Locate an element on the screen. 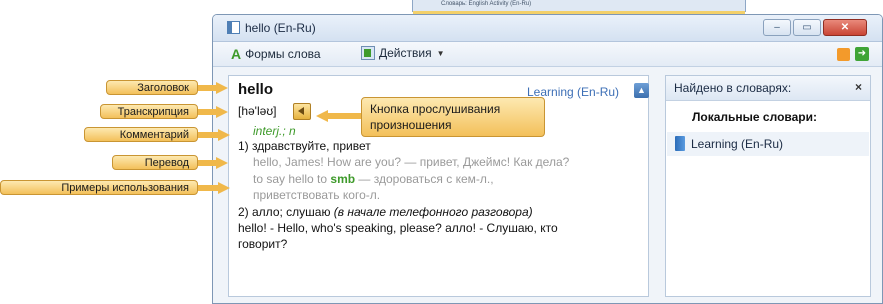 The image size is (883, 304). dictionary-item-label: Learning (En-Ru) is located at coordinates (737, 144).